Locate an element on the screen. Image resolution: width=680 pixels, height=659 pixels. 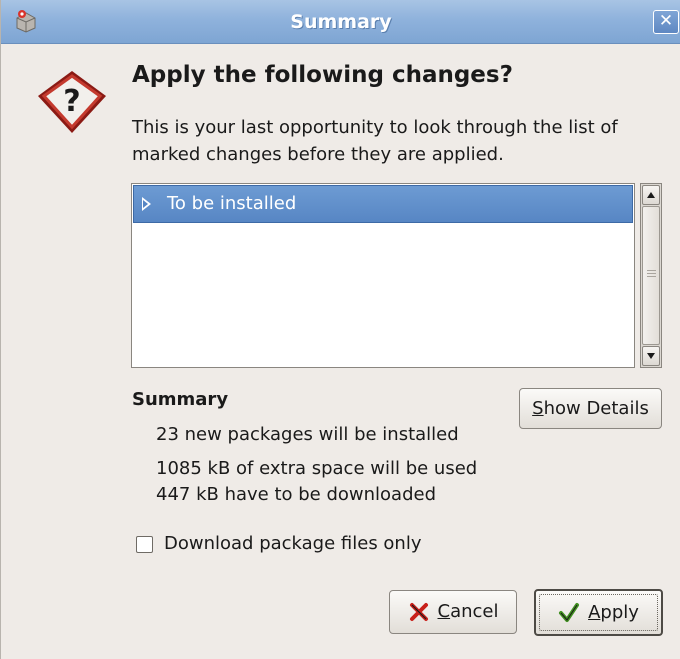
scroll-up-button is located at coordinates (651, 195).